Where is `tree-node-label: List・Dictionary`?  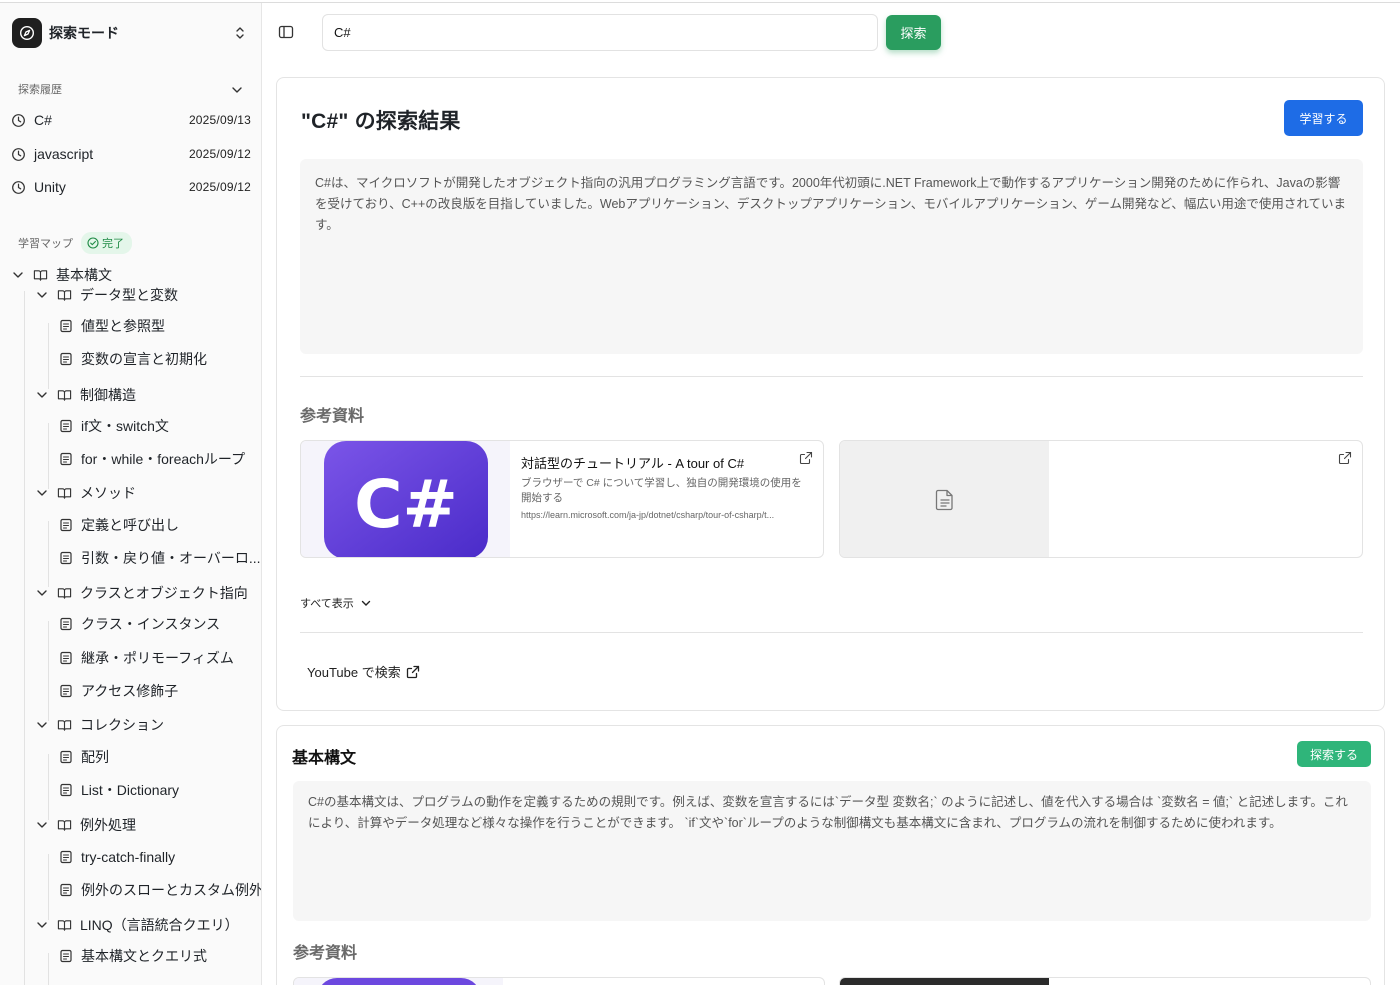 tree-node-label: List・Dictionary is located at coordinates (130, 790).